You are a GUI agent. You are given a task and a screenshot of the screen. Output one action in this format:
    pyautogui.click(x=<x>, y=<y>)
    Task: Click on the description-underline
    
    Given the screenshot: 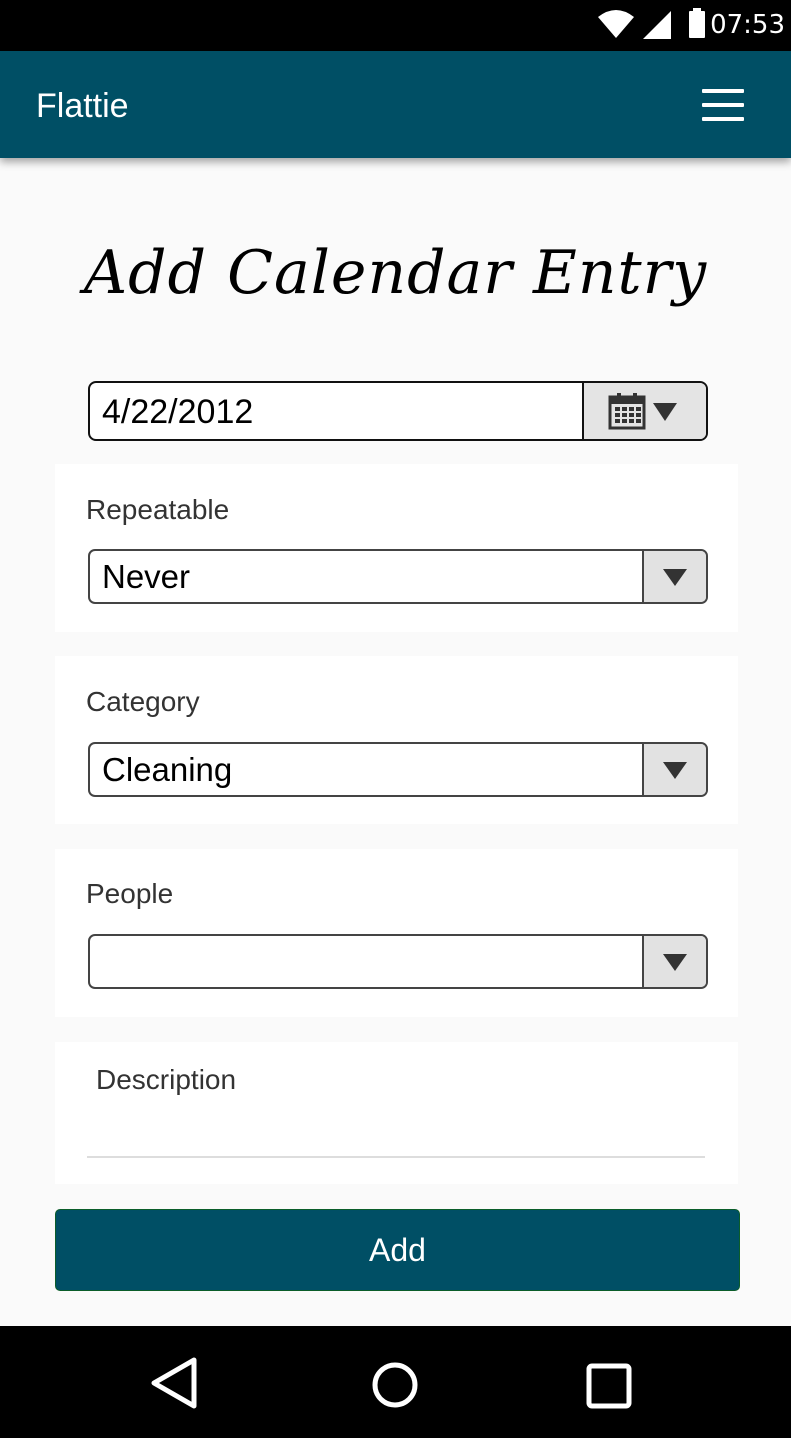 What is the action you would take?
    pyautogui.click(x=396, y=1157)
    